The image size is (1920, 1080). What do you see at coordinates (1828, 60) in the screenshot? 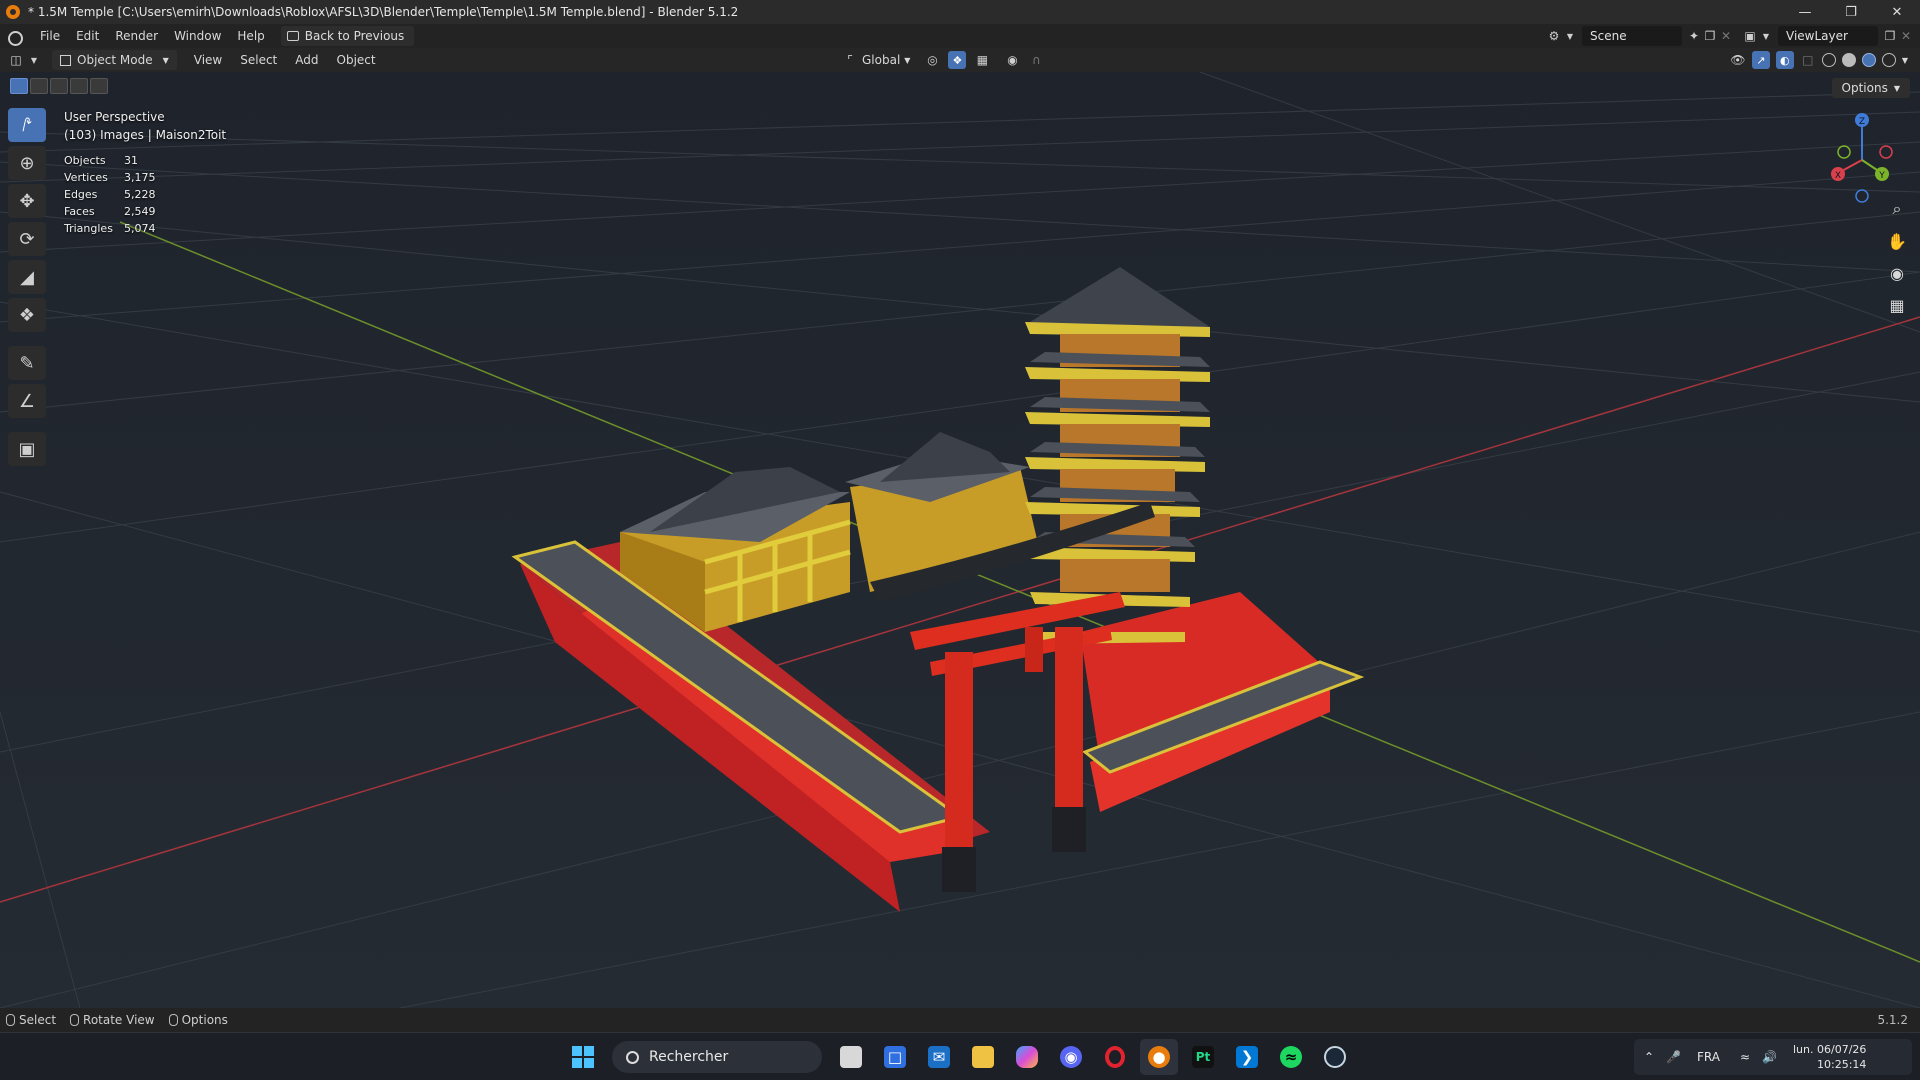
I see `wireframe-shading-icon` at bounding box center [1828, 60].